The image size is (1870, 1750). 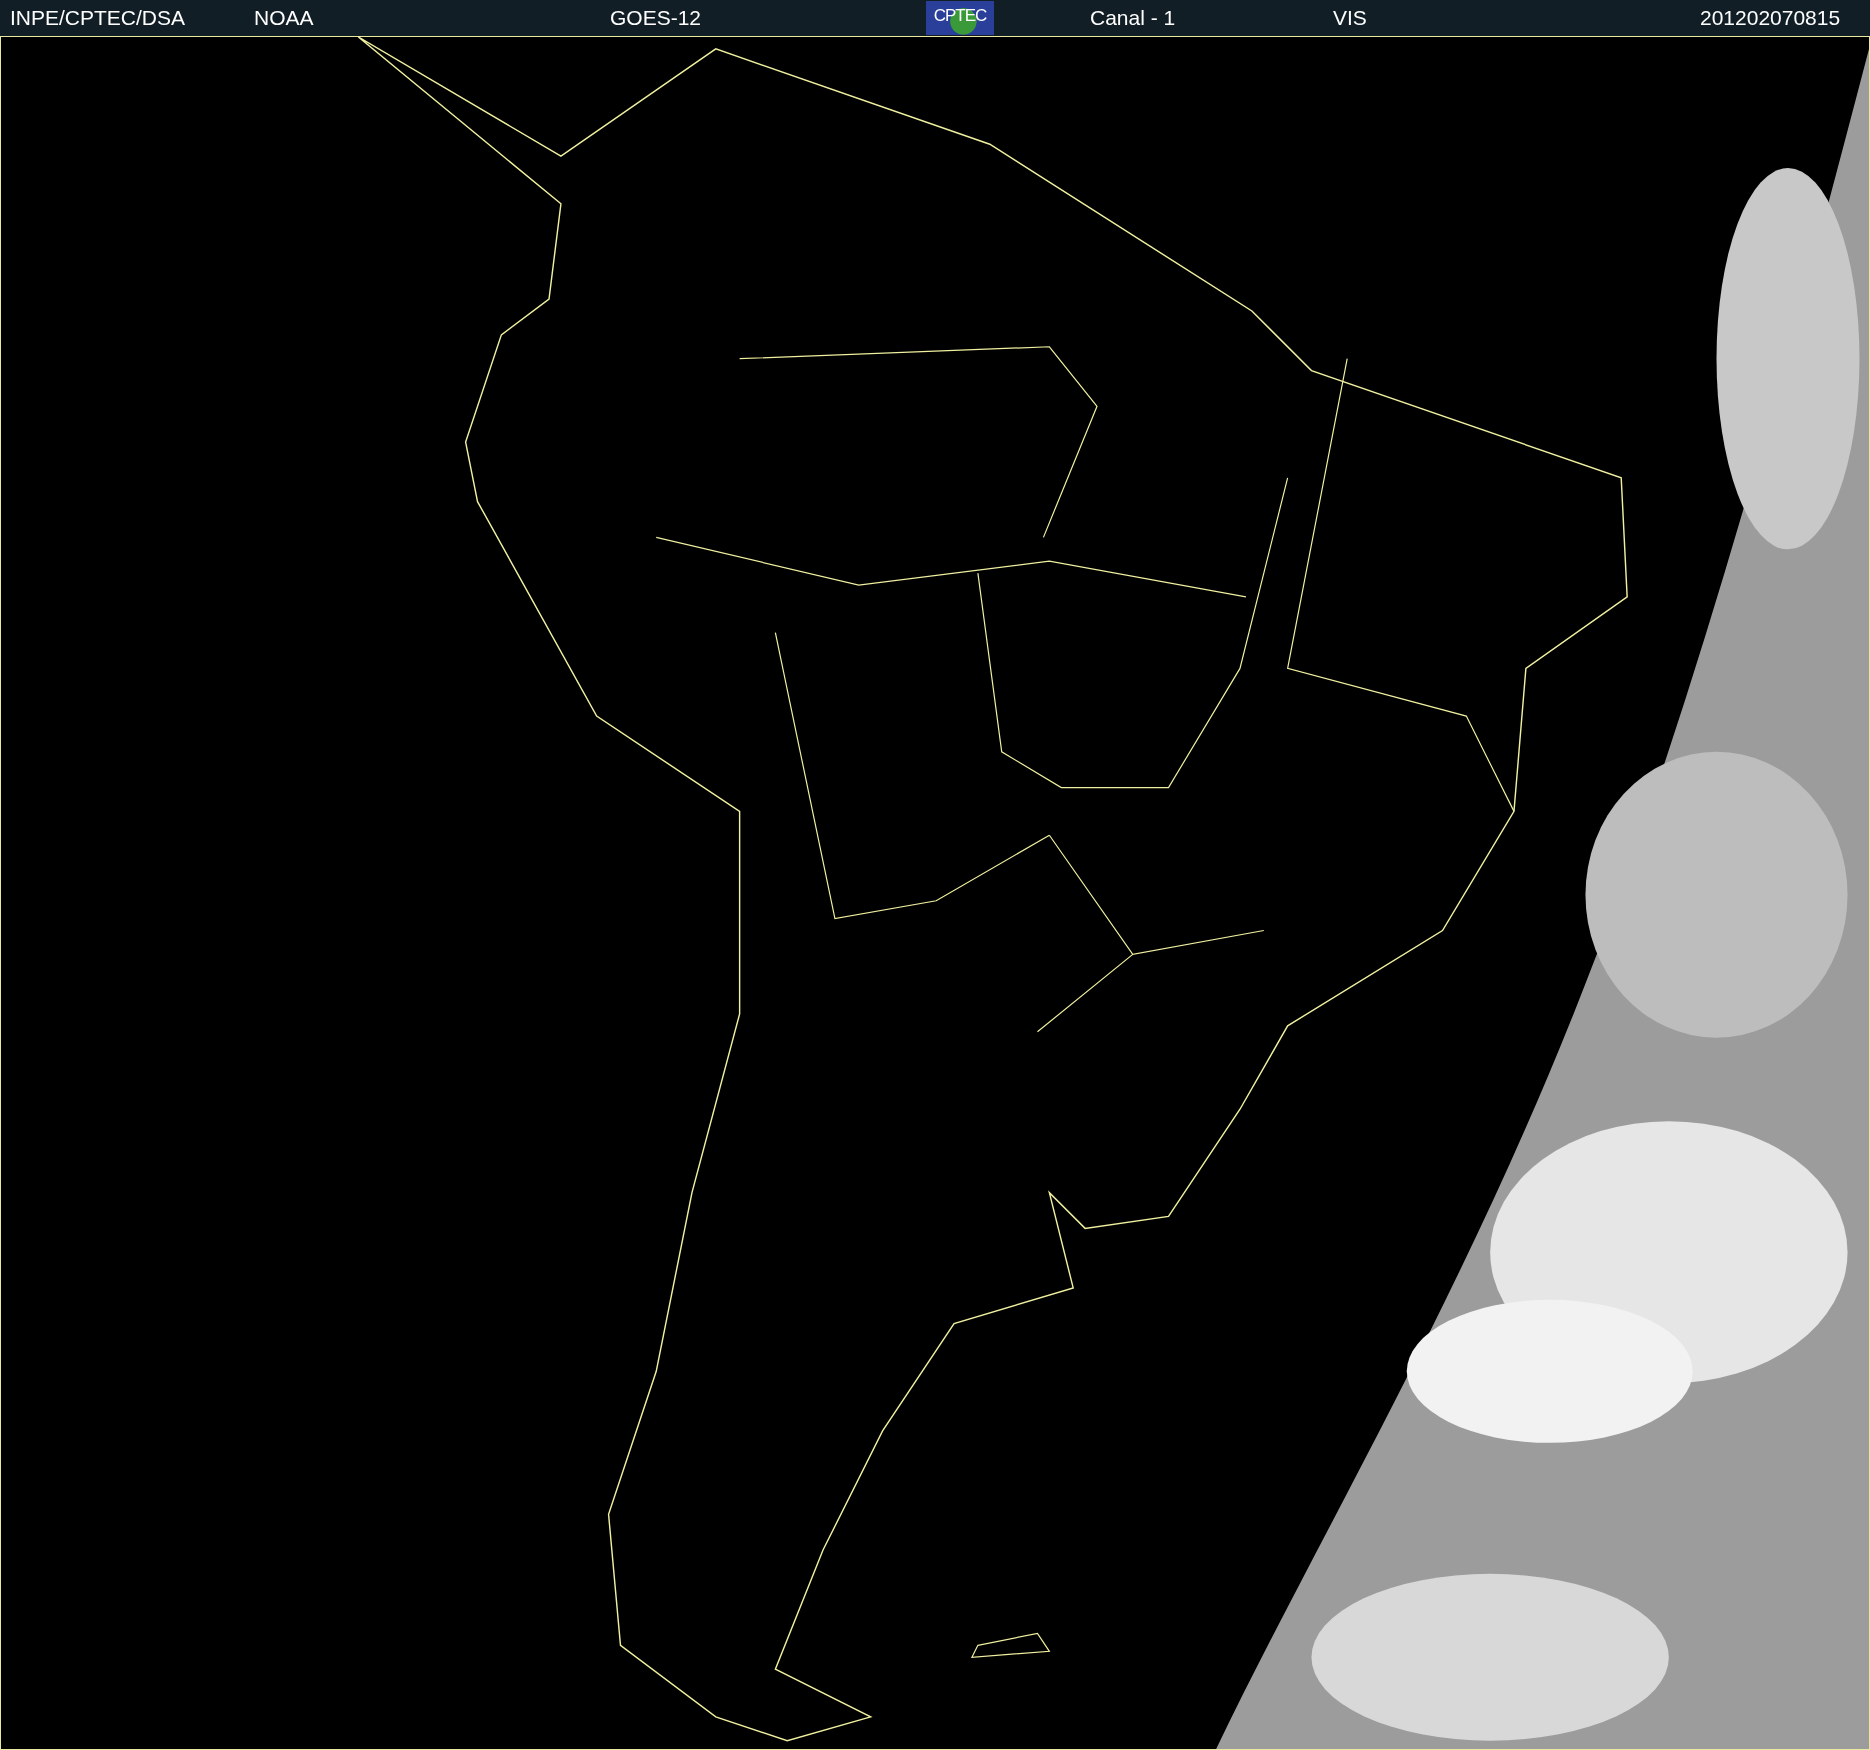 I want to click on header-label: 201202070815, so click(x=1770, y=17).